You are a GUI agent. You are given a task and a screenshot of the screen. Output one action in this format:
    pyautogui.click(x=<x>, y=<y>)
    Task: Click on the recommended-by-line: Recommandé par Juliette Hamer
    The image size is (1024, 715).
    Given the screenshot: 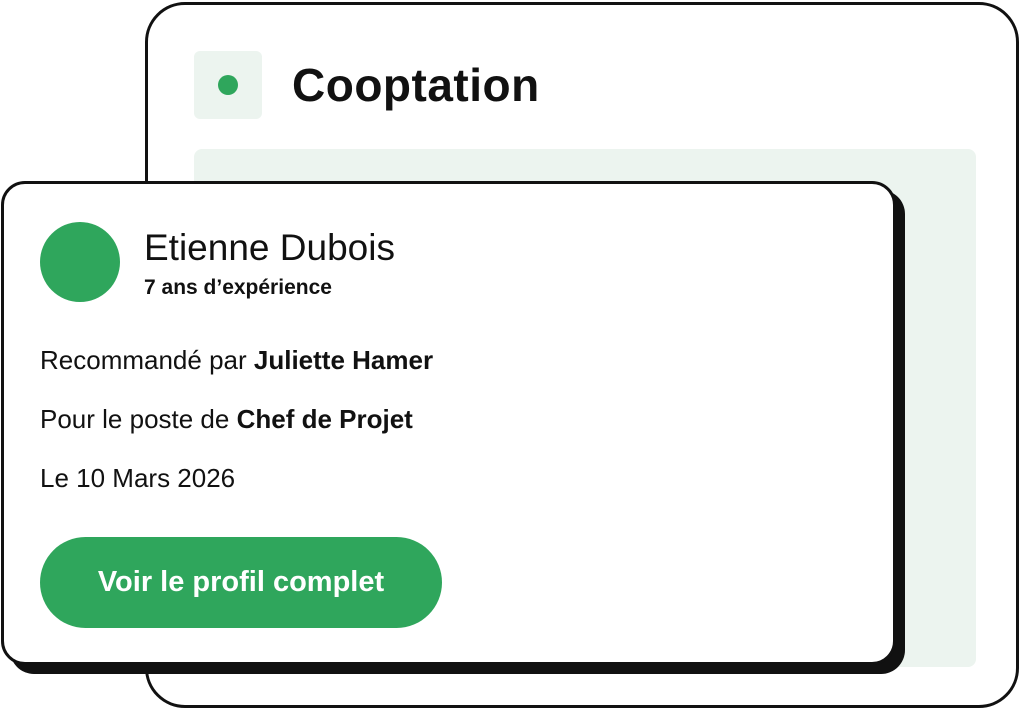 What is the action you would take?
    pyautogui.click(x=236, y=360)
    